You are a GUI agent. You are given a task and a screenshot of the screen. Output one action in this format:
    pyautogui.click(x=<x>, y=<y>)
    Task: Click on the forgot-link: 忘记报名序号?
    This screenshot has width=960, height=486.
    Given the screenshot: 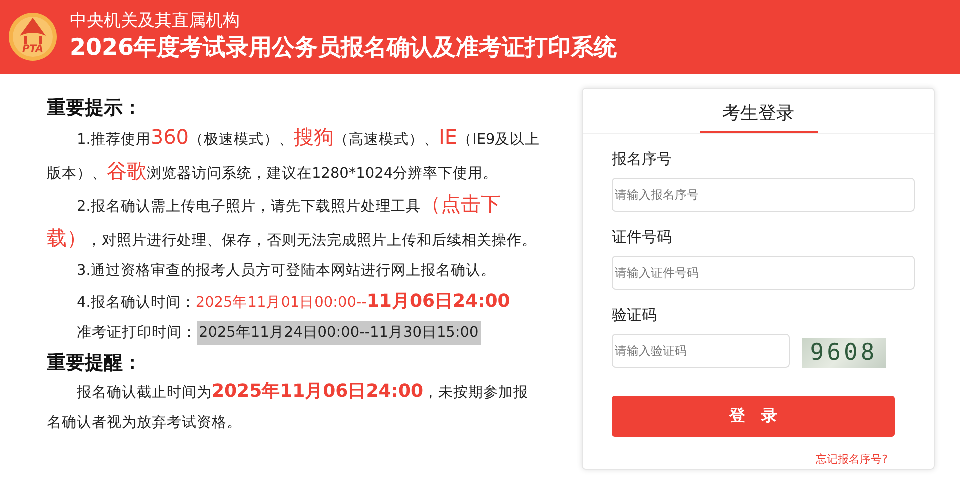 What is the action you would take?
    pyautogui.click(x=852, y=459)
    